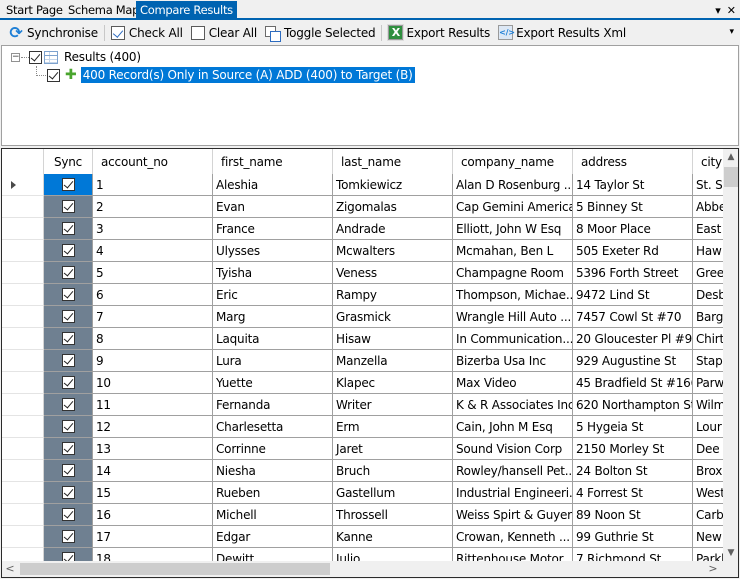 The image size is (740, 579). What do you see at coordinates (731, 10) in the screenshot?
I see `close-tab-icon: ✕` at bounding box center [731, 10].